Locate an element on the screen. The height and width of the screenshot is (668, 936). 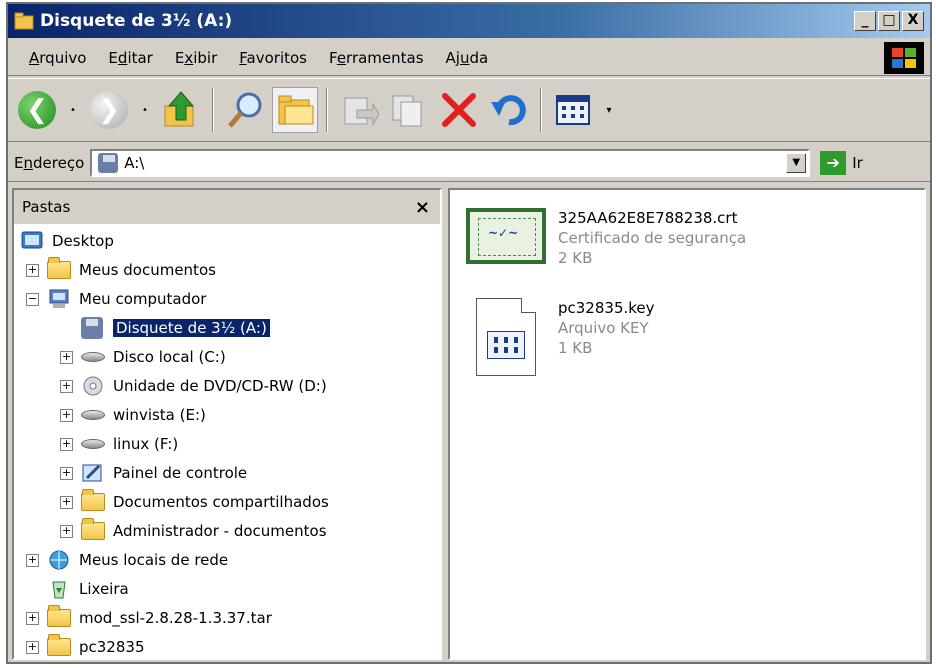
tree-item: + Disco local (C:) is located at coordinates (143, 357).